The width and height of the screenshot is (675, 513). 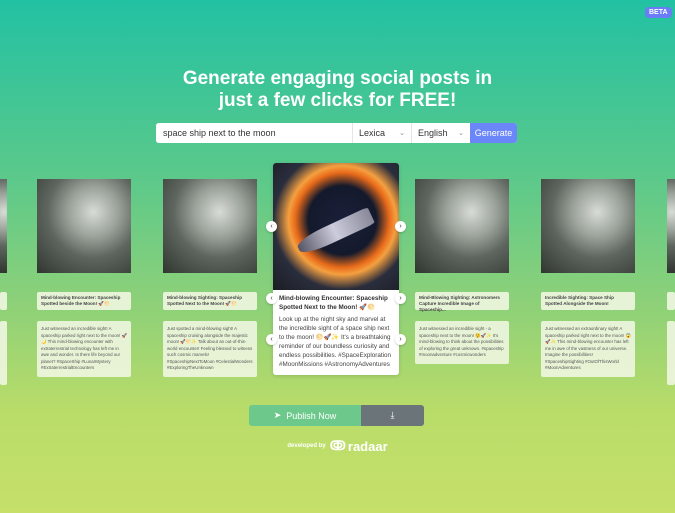 I want to click on search-bar: Lexica ⌄ English ⌄ Generate, so click(x=336, y=133).